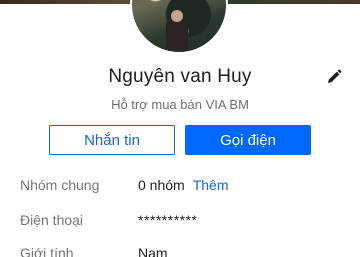 This screenshot has width=360, height=257. I want to click on info-row-groups: Nhóm chung 0 nhóm Thêm, so click(185, 187).